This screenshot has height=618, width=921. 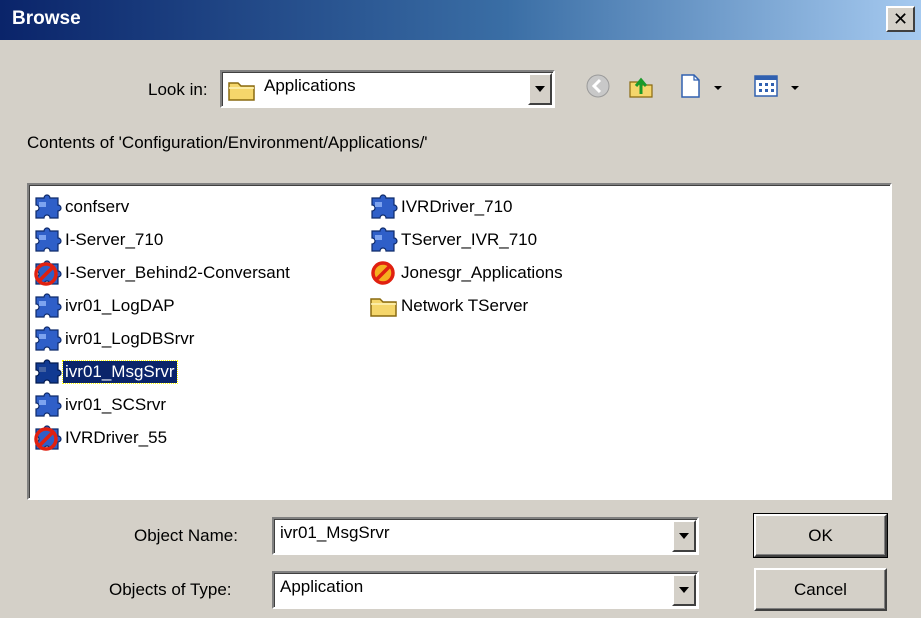 What do you see at coordinates (120, 305) in the screenshot?
I see `list-item-label: ivr01_LogDAP` at bounding box center [120, 305].